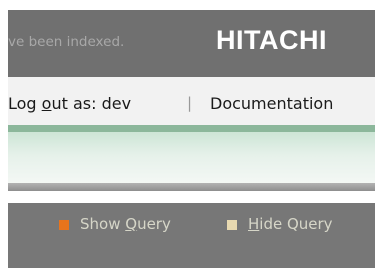  Describe the element at coordinates (116, 103) in the screenshot. I see `username: dev` at that location.